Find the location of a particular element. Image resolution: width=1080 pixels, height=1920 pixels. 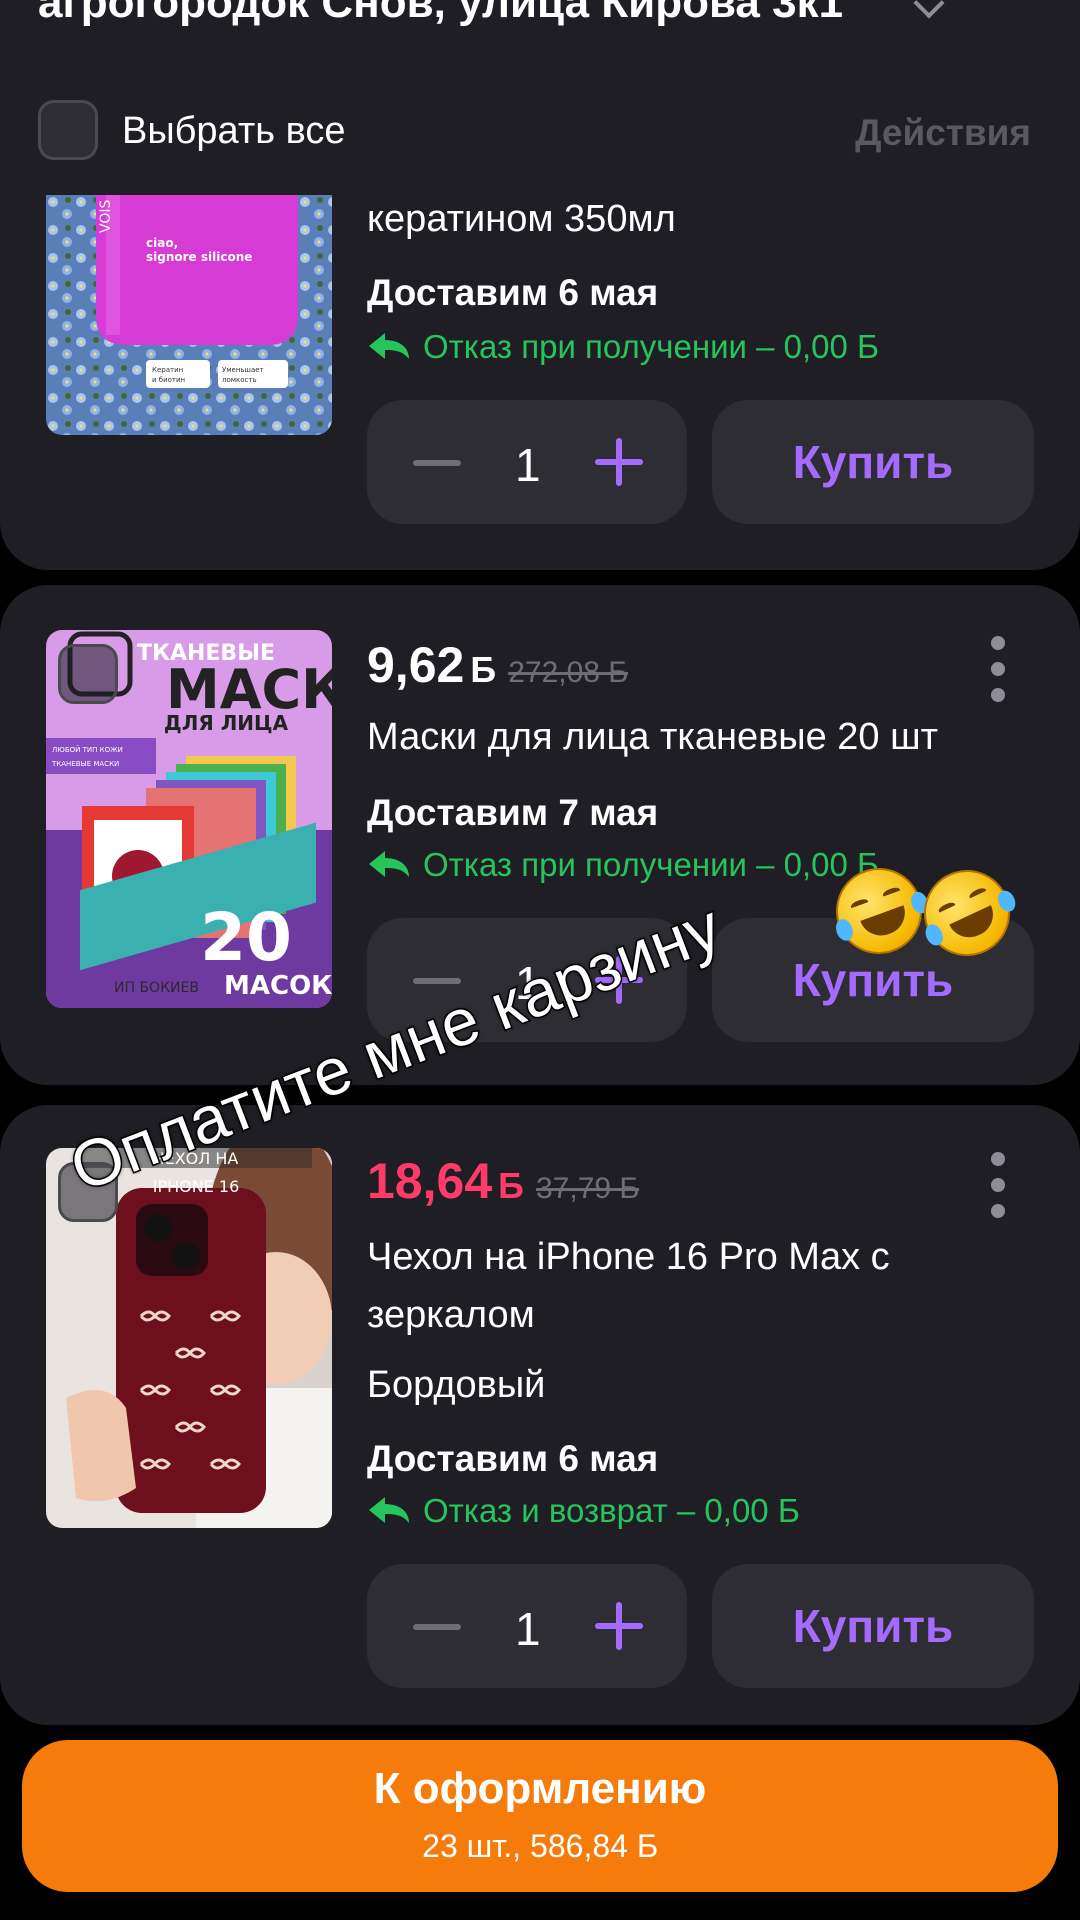

product-title-line-1: Чехол на iPhone 16 Pro Max с is located at coordinates (628, 1257).